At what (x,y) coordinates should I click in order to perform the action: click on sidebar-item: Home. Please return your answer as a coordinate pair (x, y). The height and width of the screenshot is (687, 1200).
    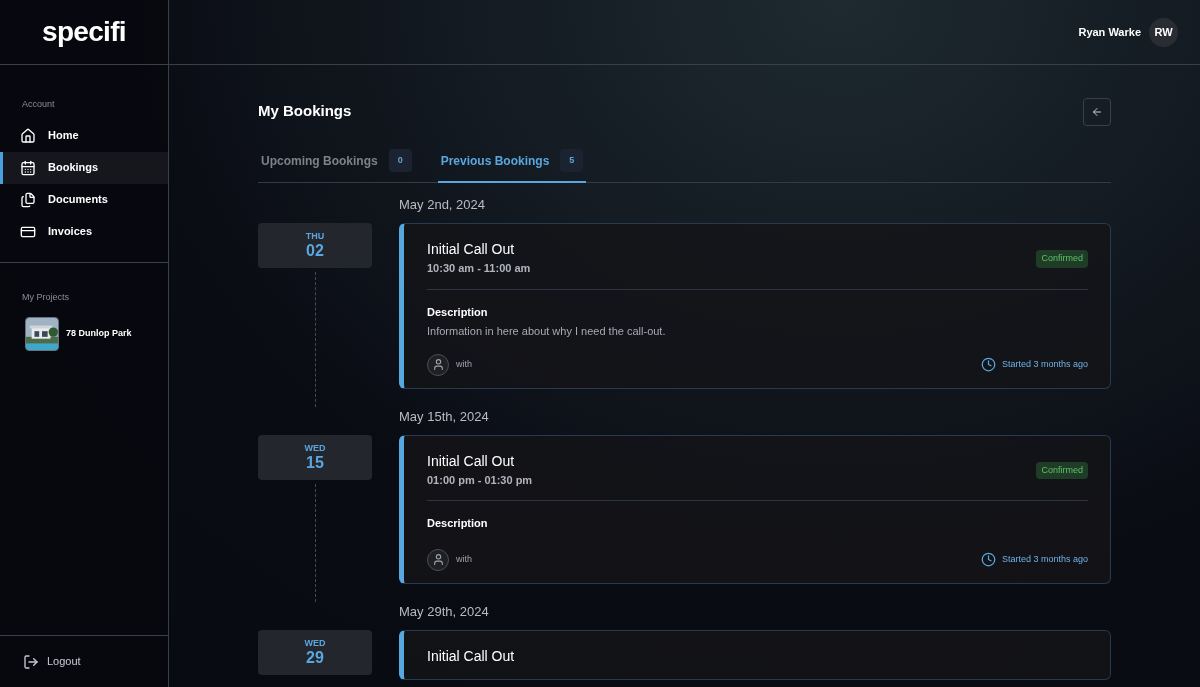
    Looking at the image, I should click on (84, 135).